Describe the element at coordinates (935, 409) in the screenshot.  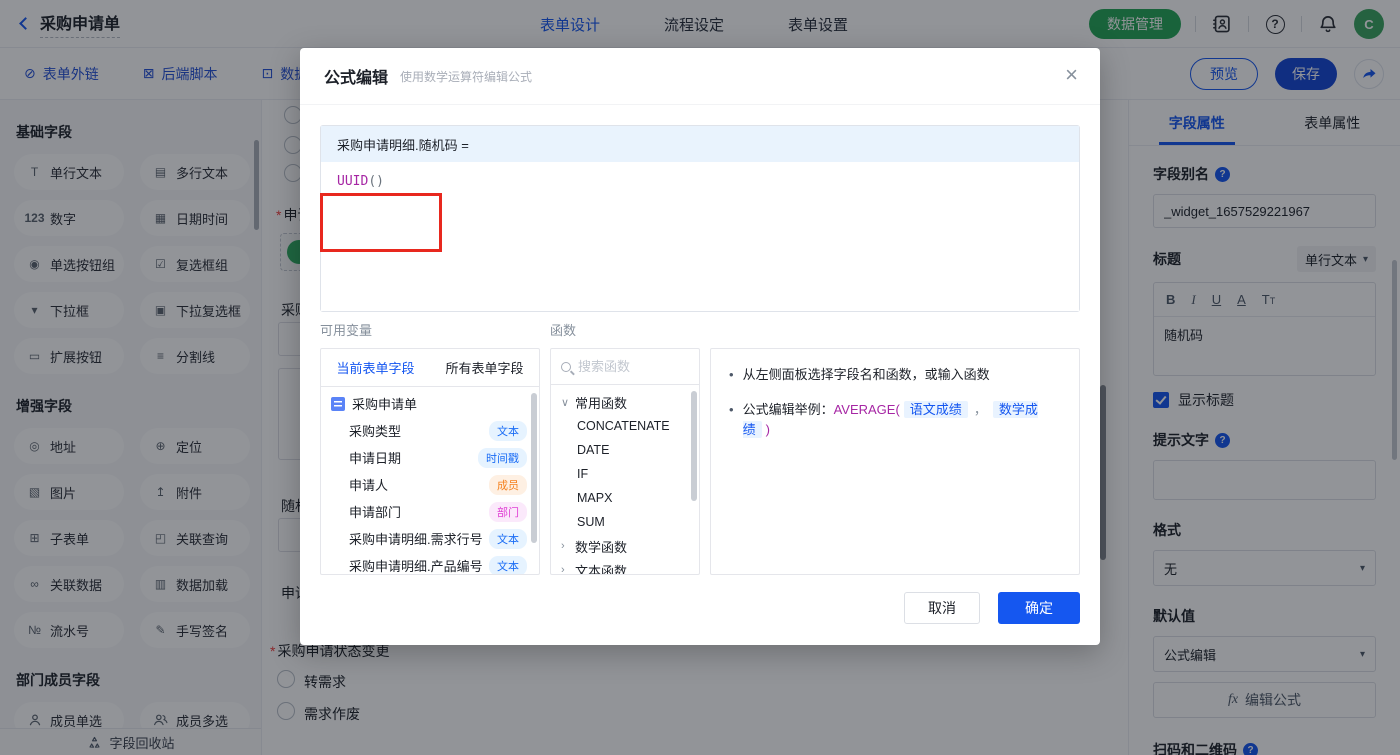
I see `example-field-chip: 语文成绩` at that location.